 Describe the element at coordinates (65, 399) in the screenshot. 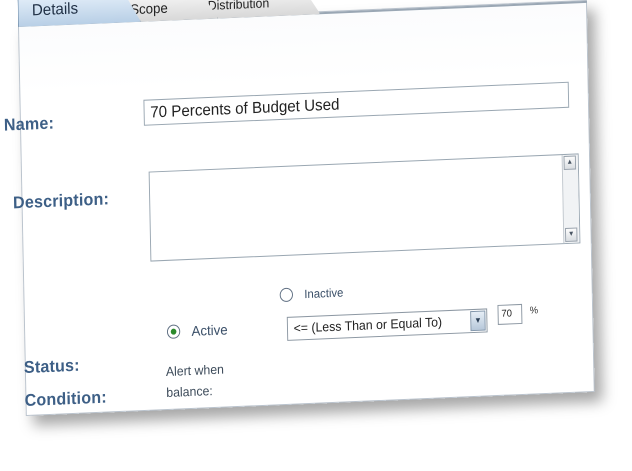

I see `condition-label: Condition:` at that location.